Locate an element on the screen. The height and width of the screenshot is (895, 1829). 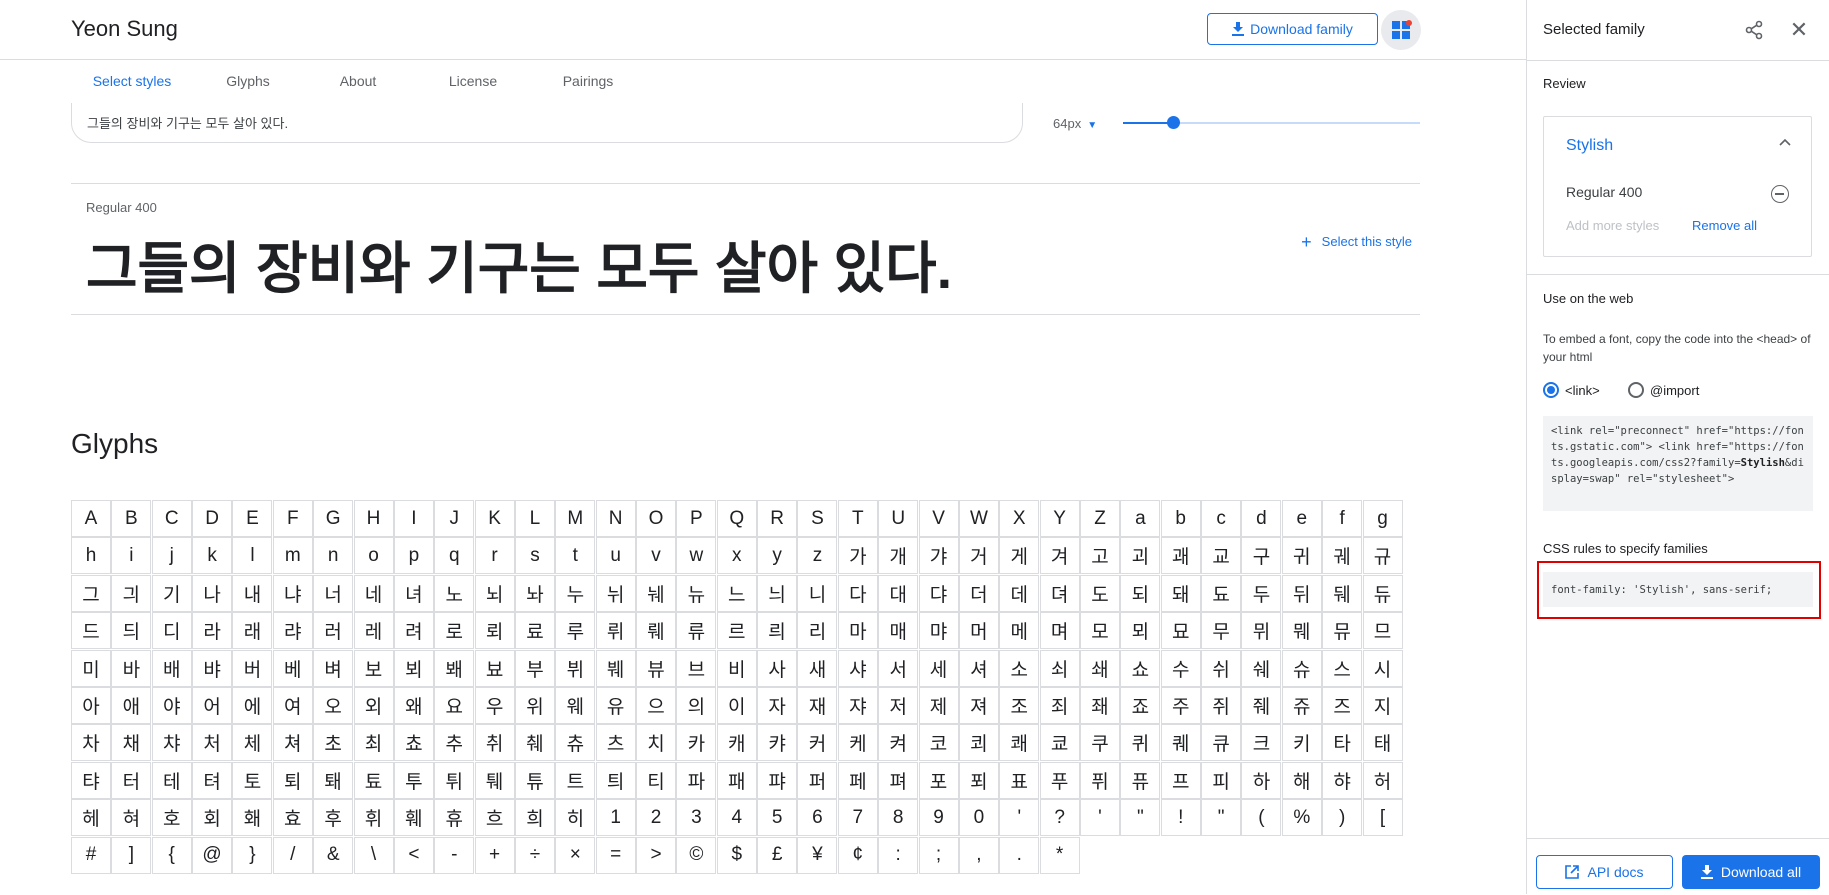
glyph-cell: 포 is located at coordinates (938, 780).